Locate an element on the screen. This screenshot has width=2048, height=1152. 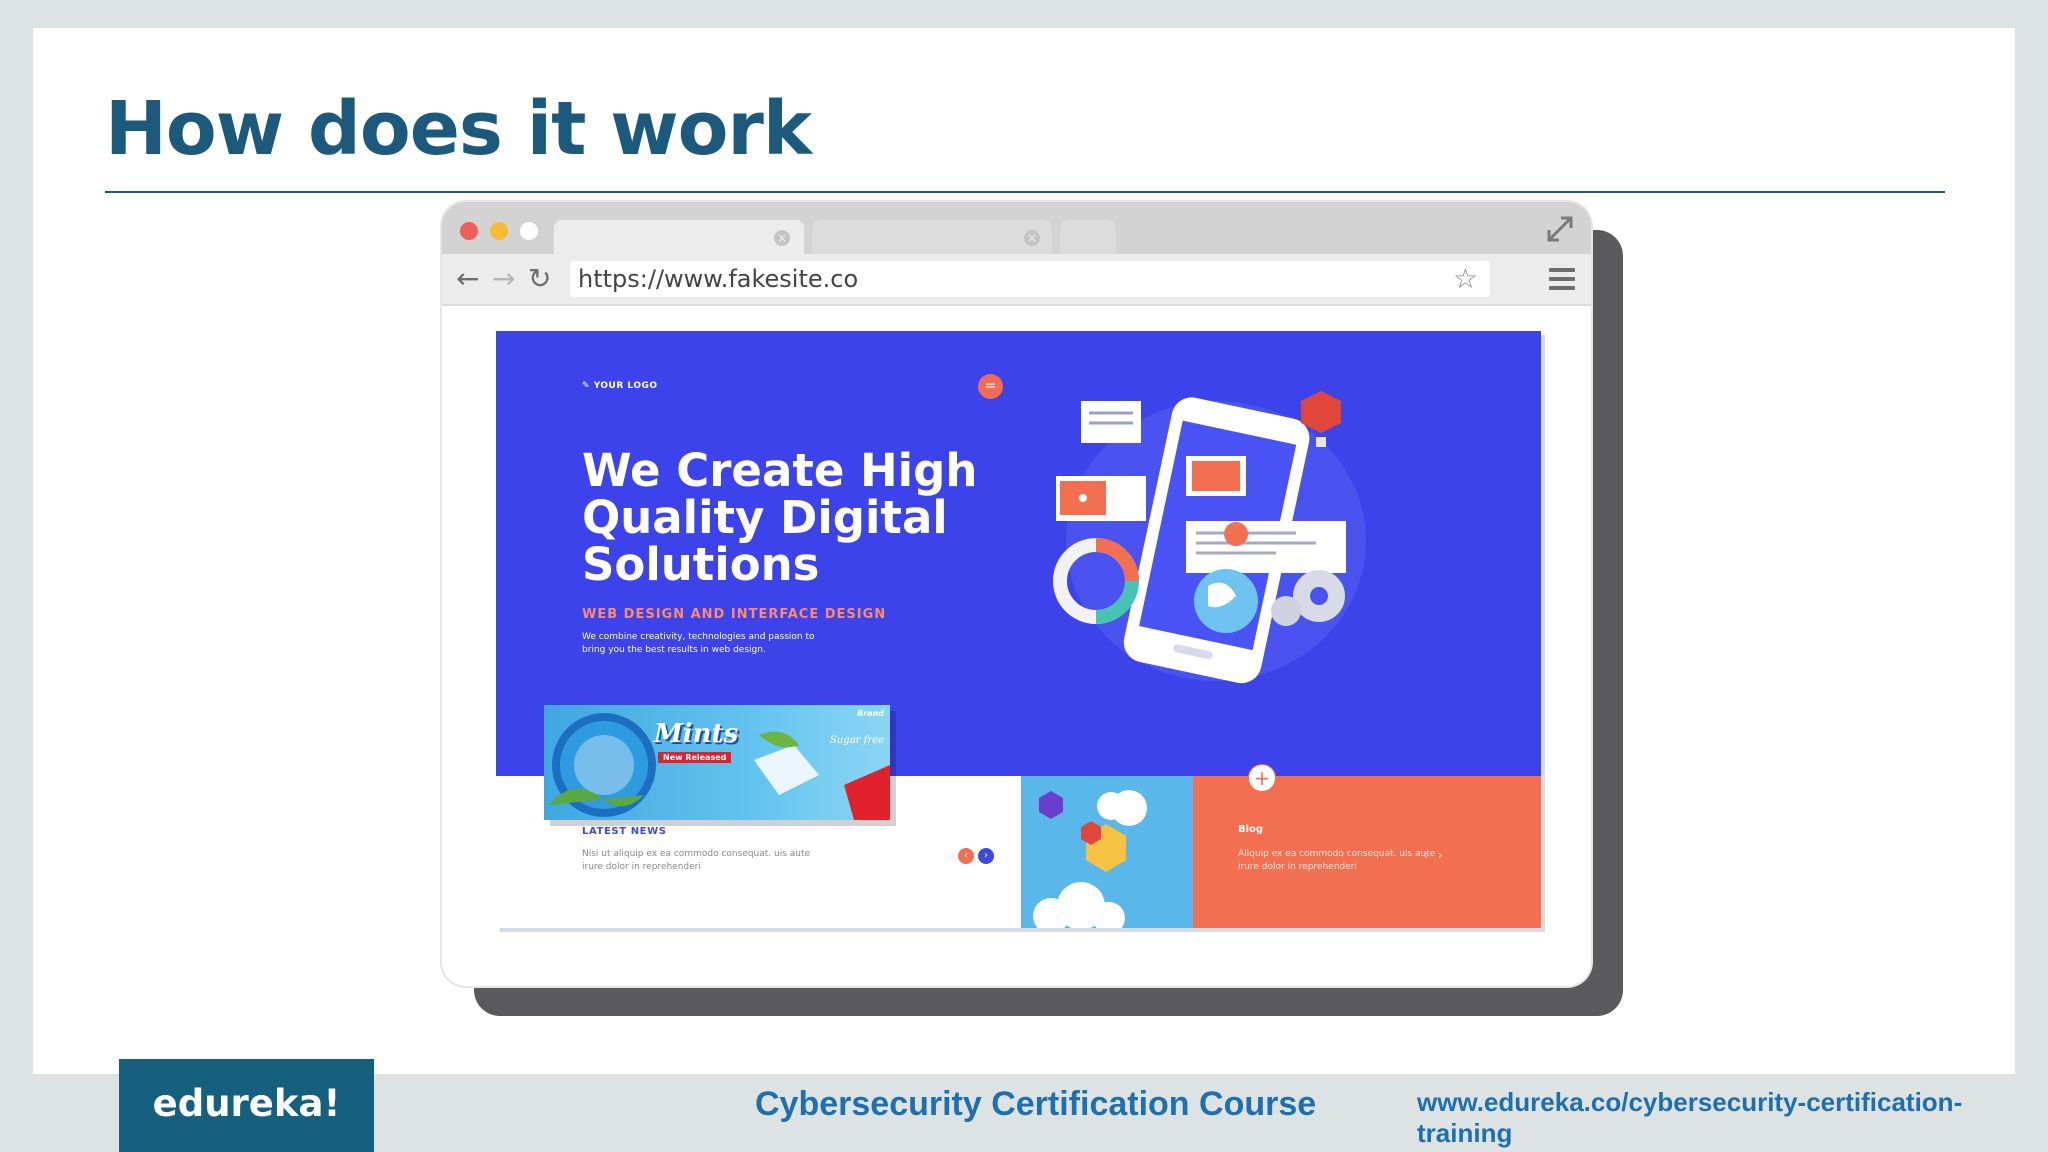
prev-slide-button: ‹ is located at coordinates (966, 856).